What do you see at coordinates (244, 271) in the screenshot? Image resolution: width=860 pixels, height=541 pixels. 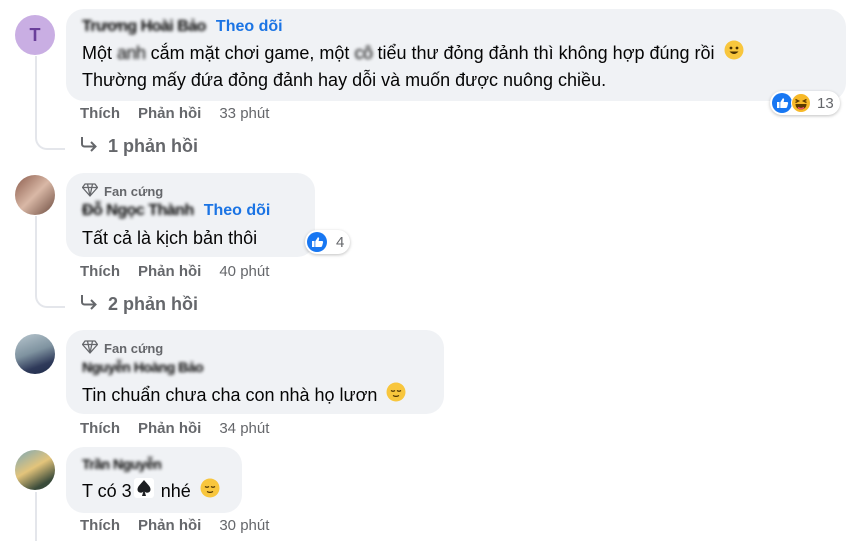 I see `timestamp: 40 phút` at bounding box center [244, 271].